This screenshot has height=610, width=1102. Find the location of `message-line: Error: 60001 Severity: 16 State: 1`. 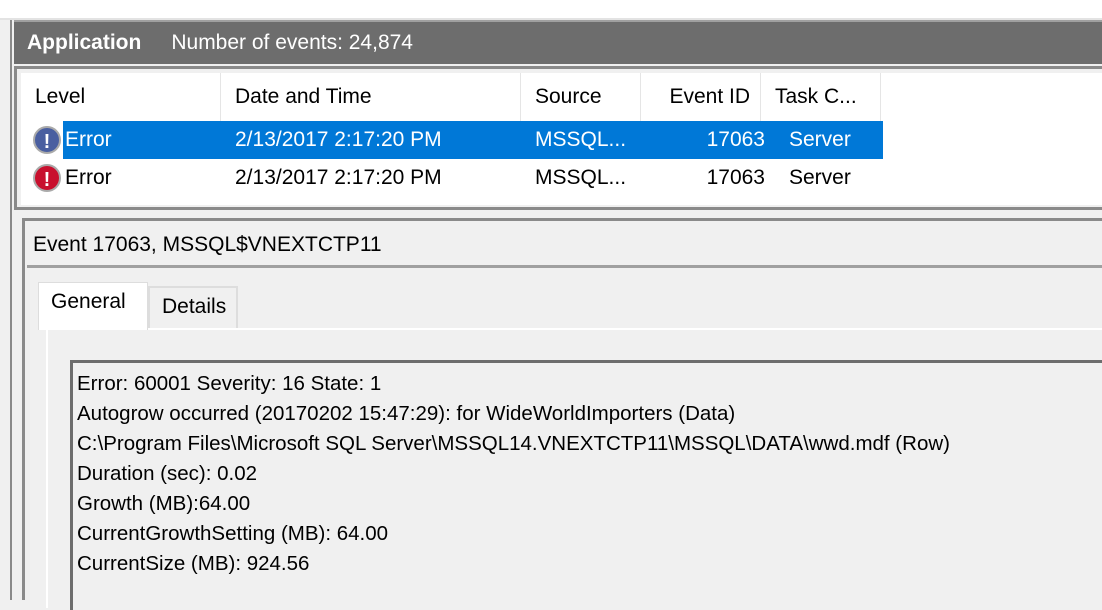

message-line: Error: 60001 Severity: 16 State: 1 is located at coordinates (229, 383).